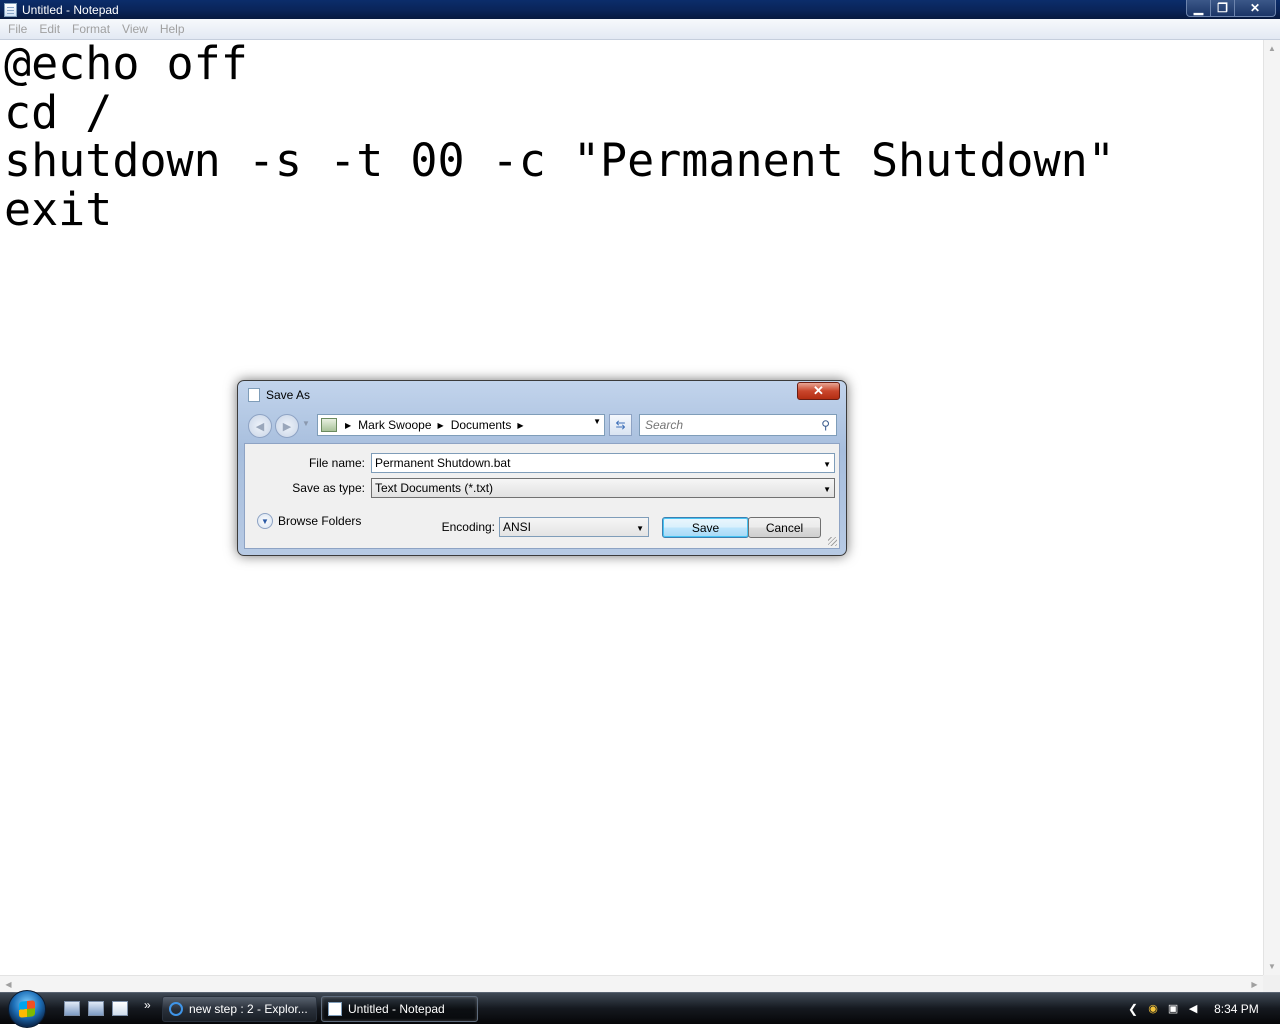 The height and width of the screenshot is (1028, 1280). Describe the element at coordinates (481, 425) in the screenshot. I see `breadcrumb-documents: Documents` at that location.